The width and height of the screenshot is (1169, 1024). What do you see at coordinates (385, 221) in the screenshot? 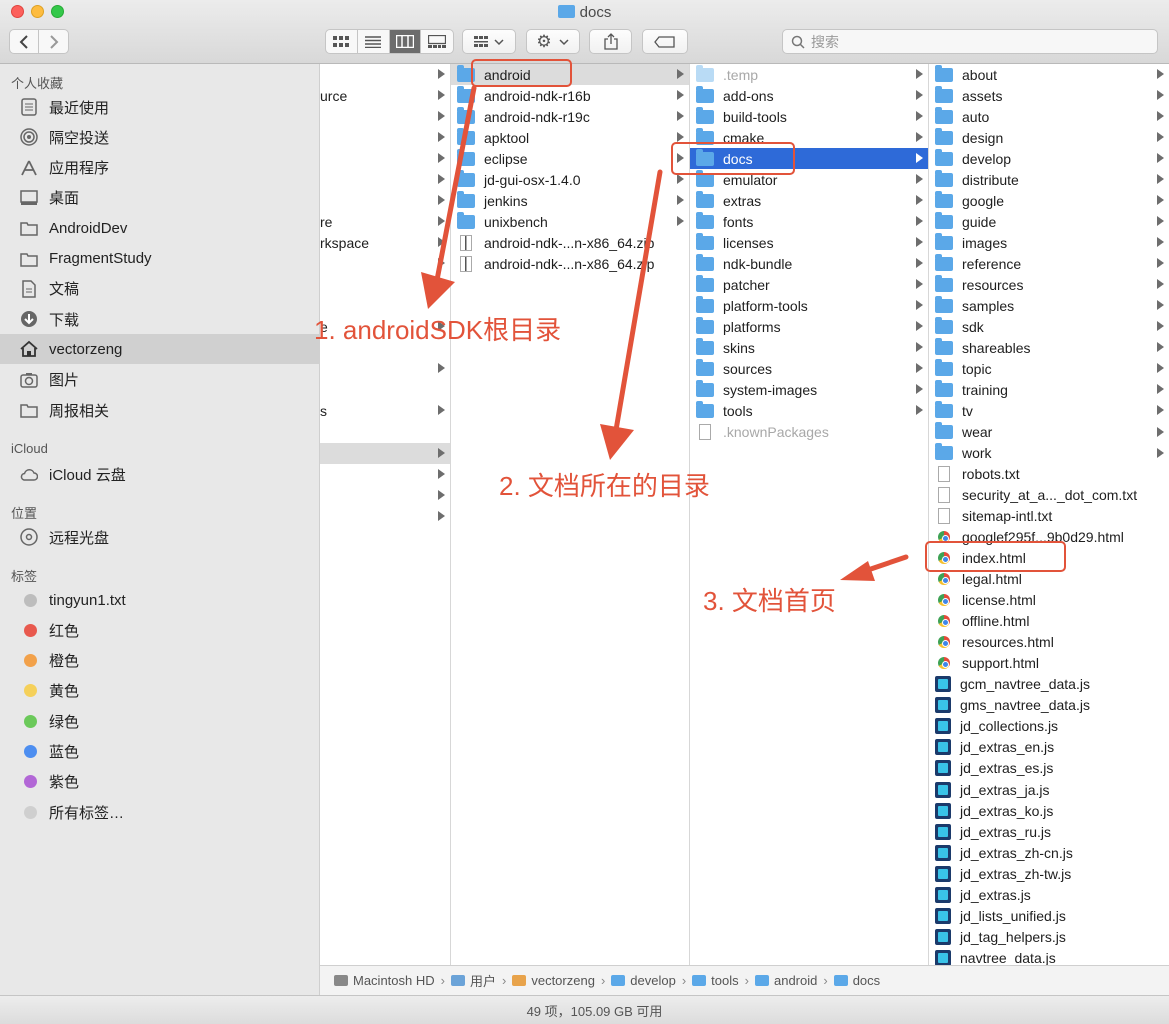
I see `col0-item: re` at bounding box center [385, 221].